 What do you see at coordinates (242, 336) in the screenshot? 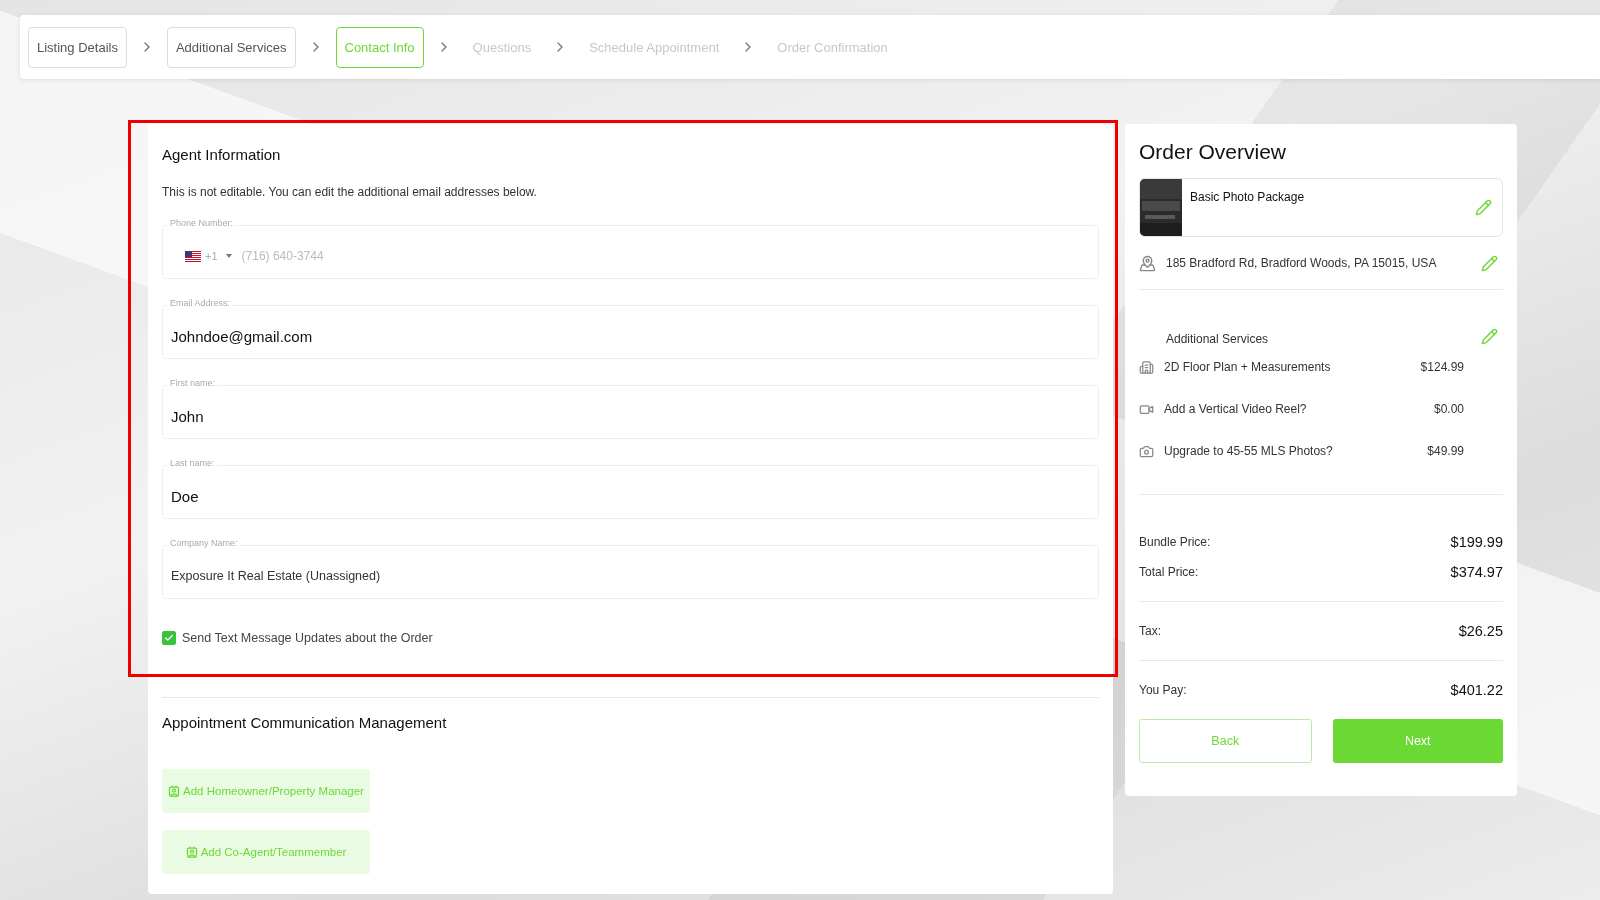
I see `field-value: Johndoe@gmail.com` at bounding box center [242, 336].